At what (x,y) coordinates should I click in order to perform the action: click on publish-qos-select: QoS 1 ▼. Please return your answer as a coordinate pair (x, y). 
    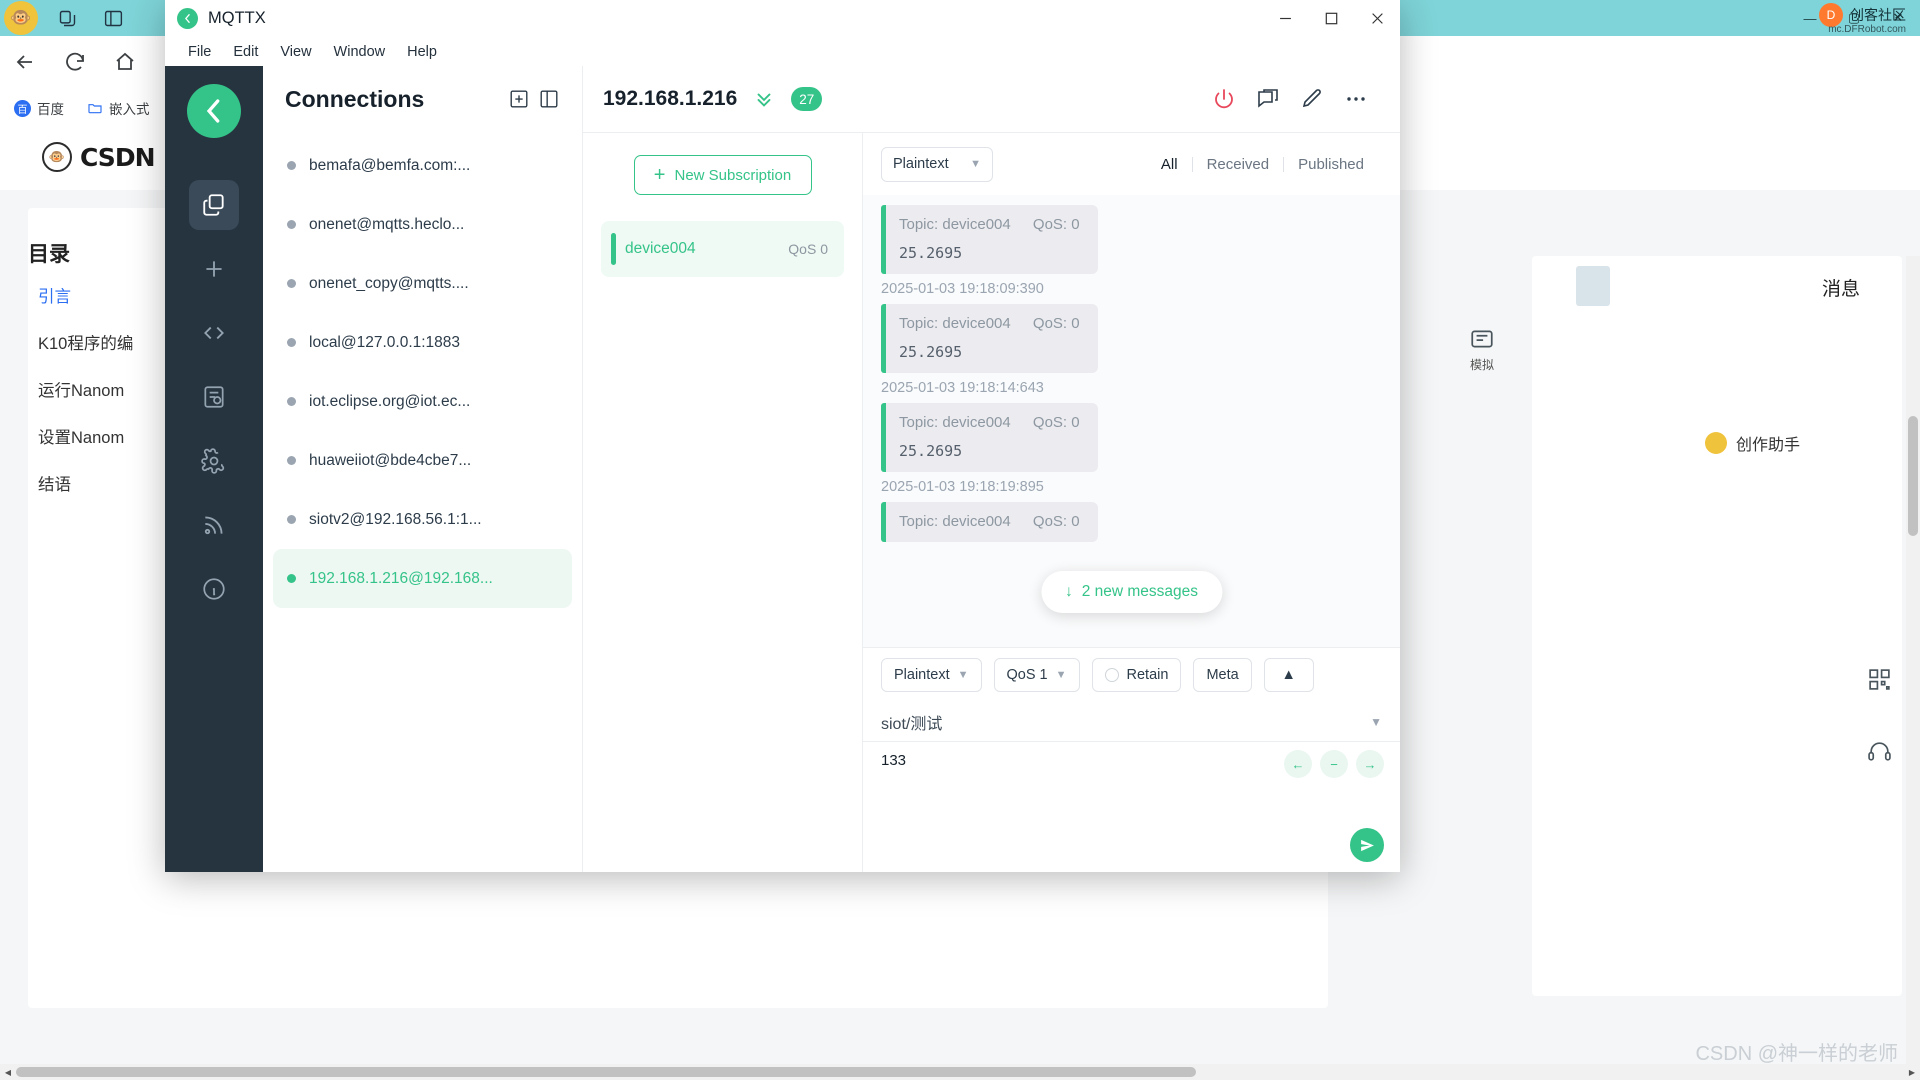
    Looking at the image, I should click on (1036, 675).